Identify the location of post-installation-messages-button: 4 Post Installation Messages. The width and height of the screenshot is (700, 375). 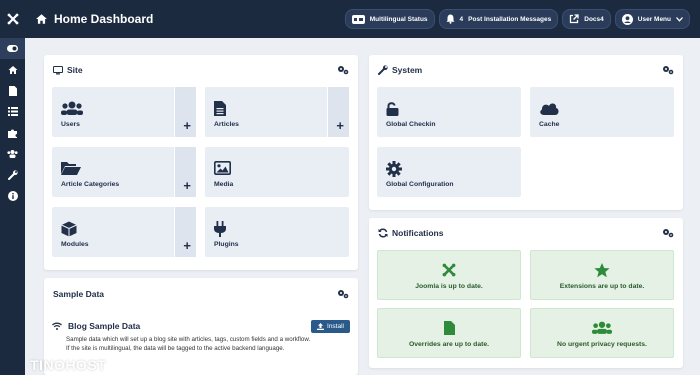
(498, 19).